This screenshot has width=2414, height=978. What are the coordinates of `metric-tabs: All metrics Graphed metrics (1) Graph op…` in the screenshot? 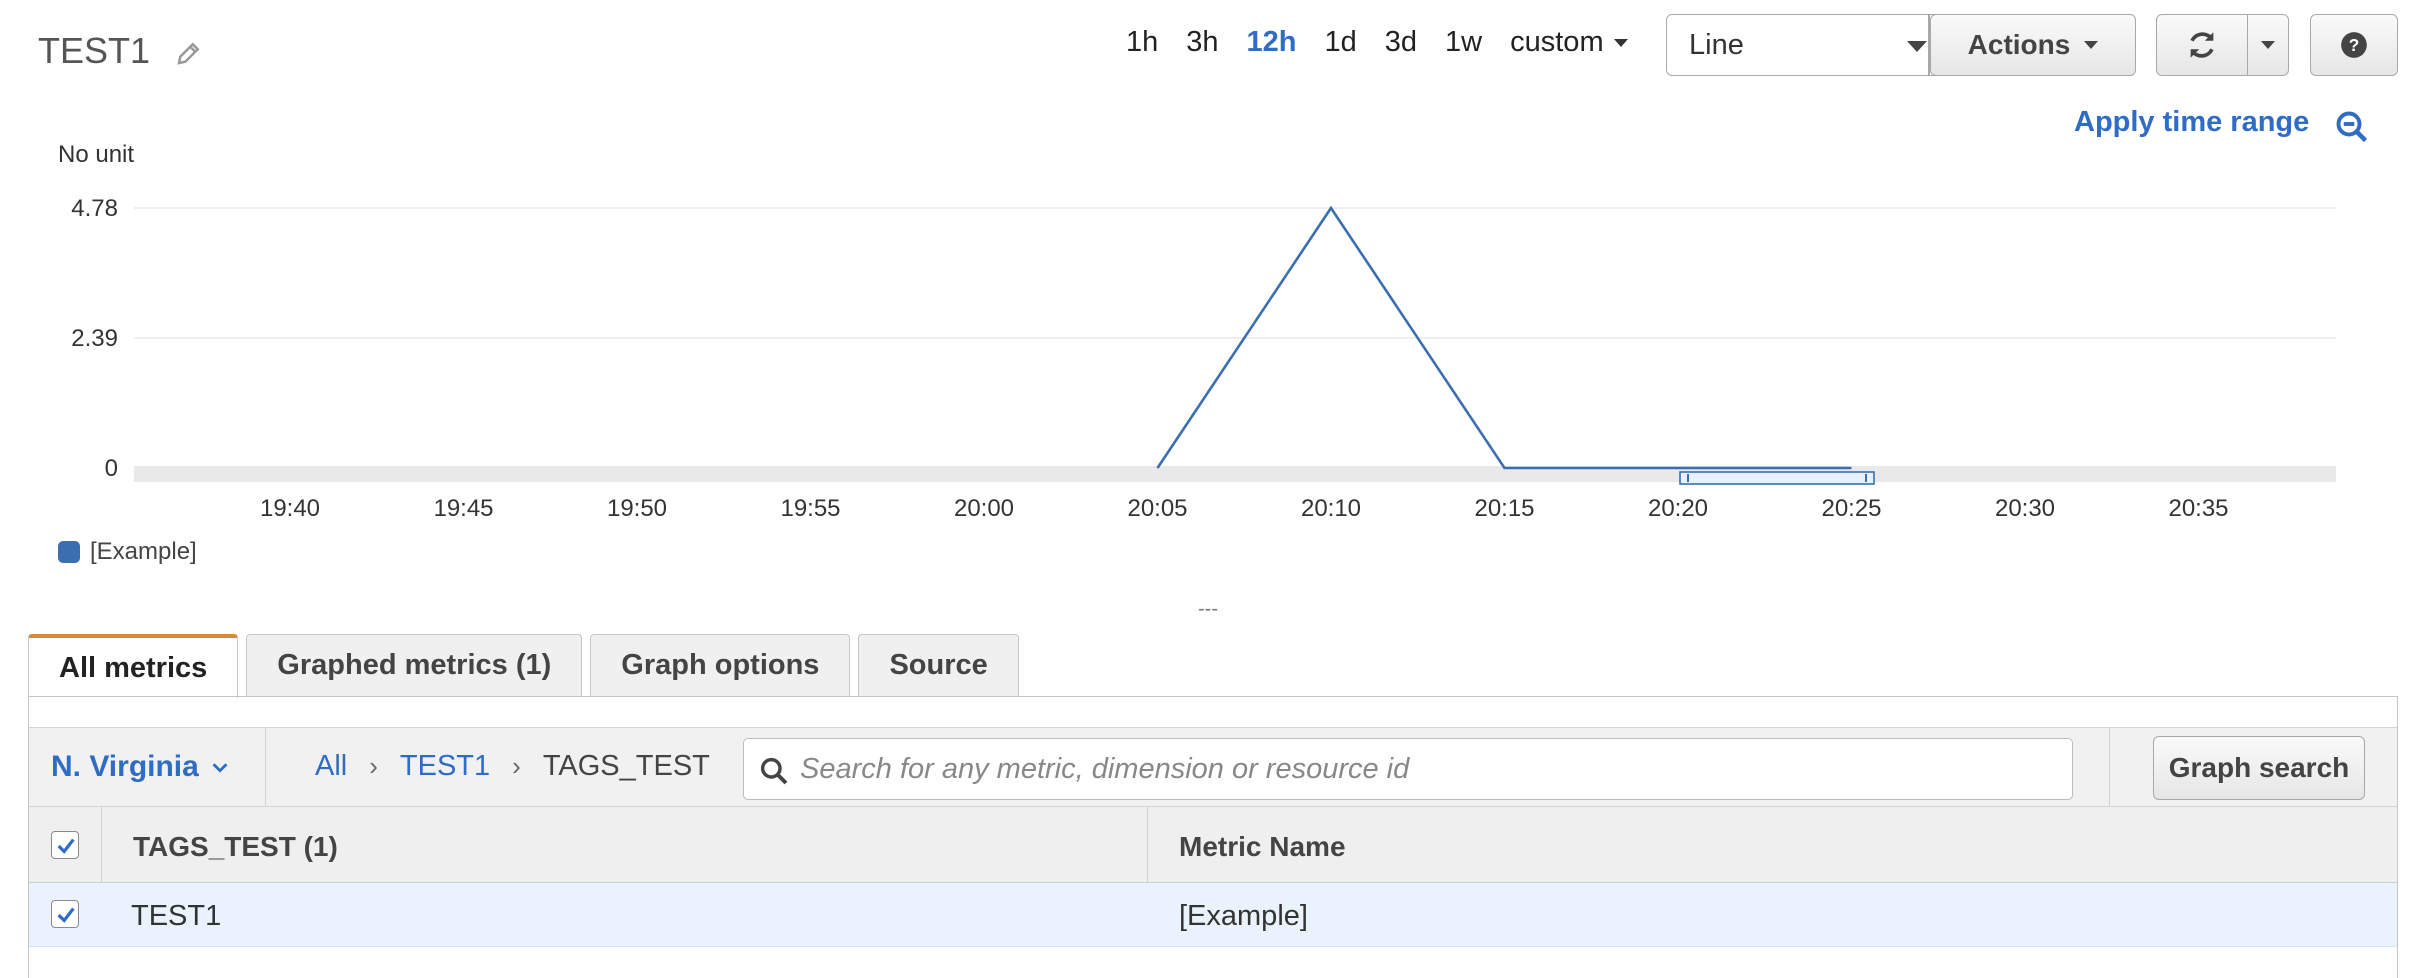 It's located at (527, 666).